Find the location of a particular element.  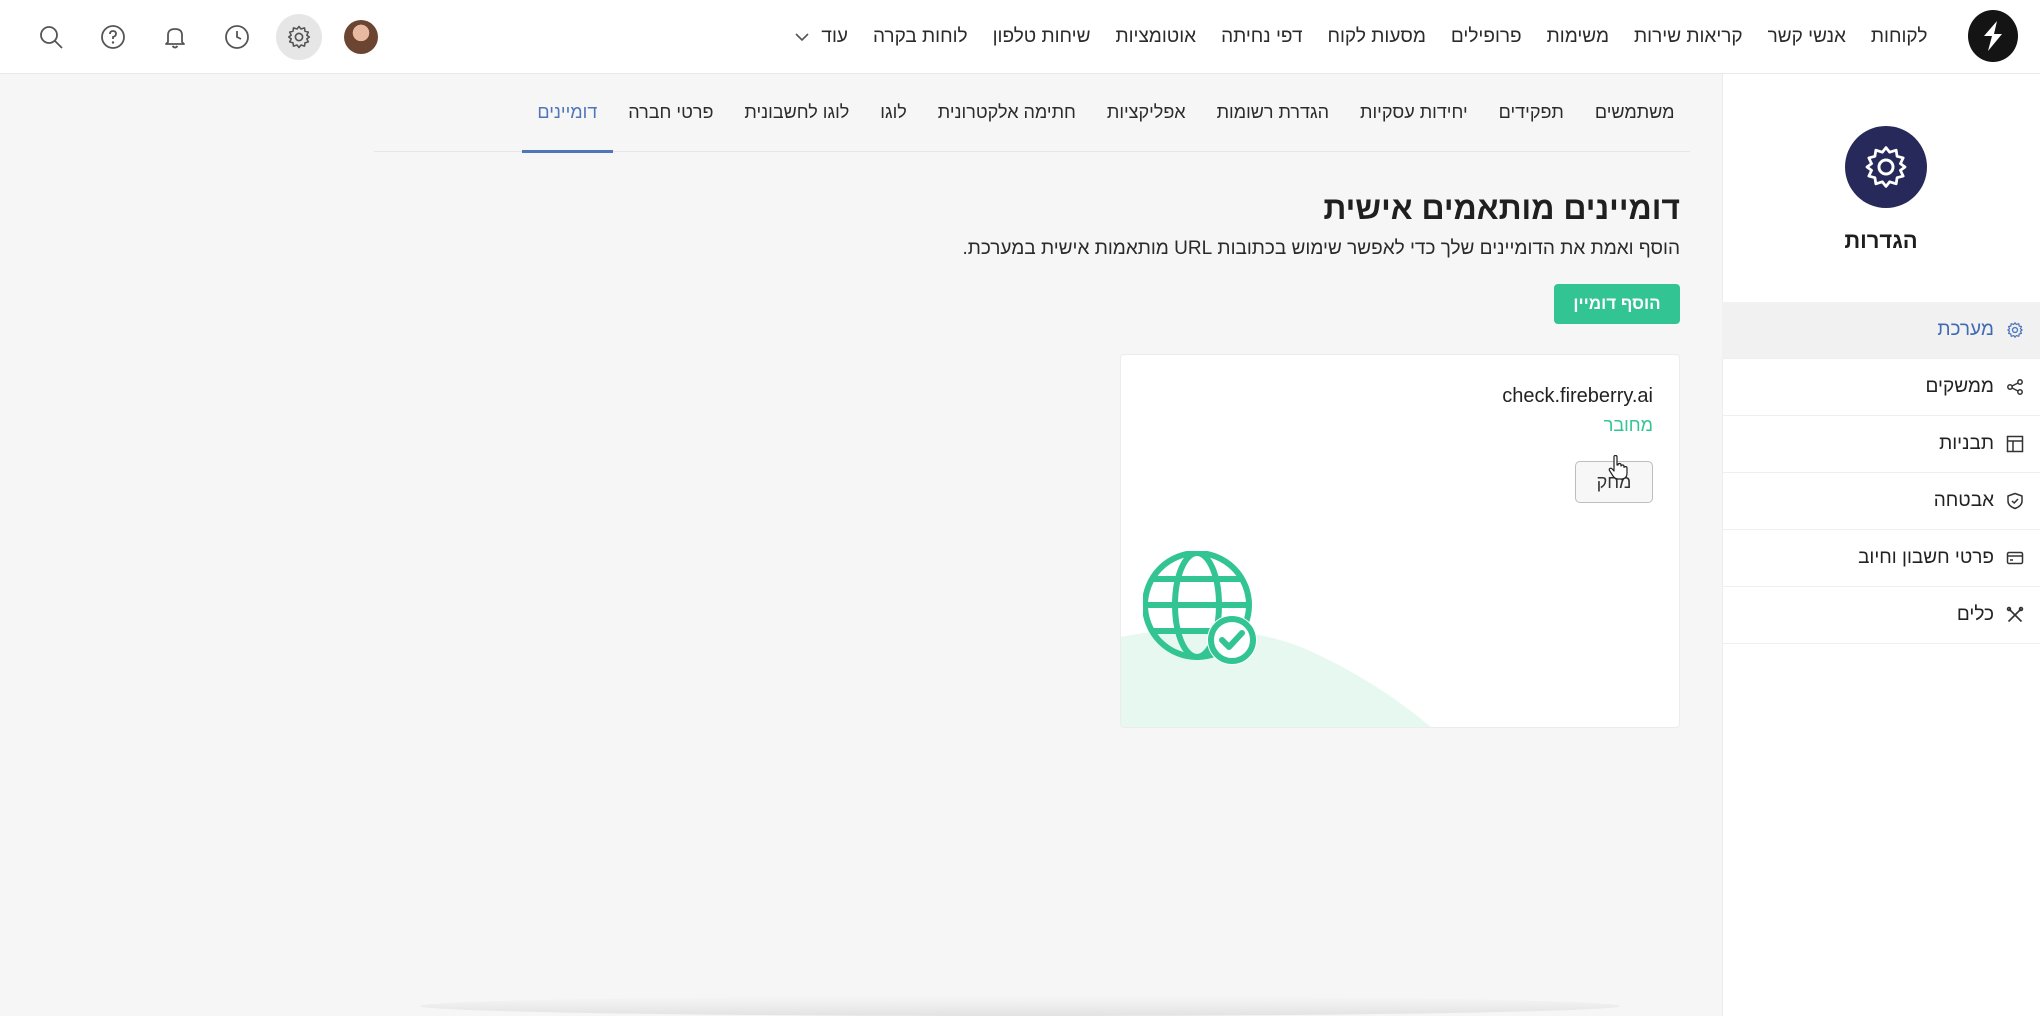

search-icon is located at coordinates (51, 37).